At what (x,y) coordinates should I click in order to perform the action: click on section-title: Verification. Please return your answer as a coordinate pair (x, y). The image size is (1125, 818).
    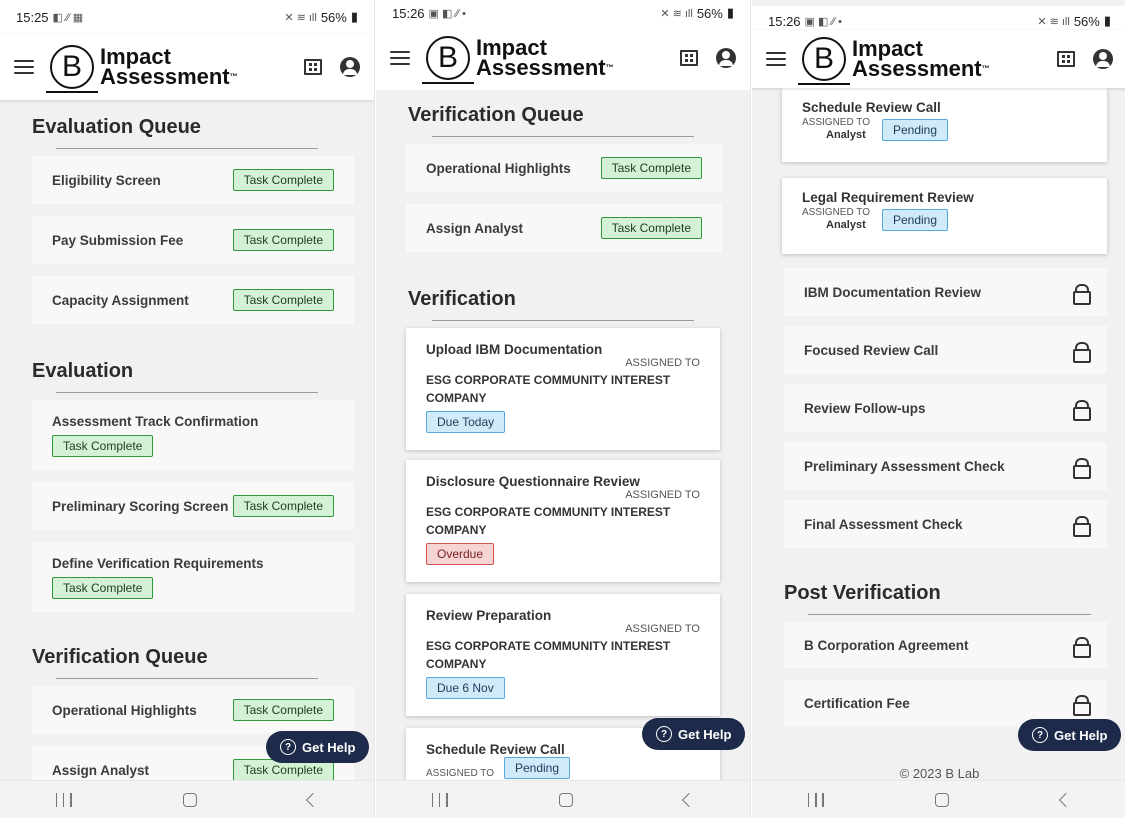
    Looking at the image, I should click on (462, 299).